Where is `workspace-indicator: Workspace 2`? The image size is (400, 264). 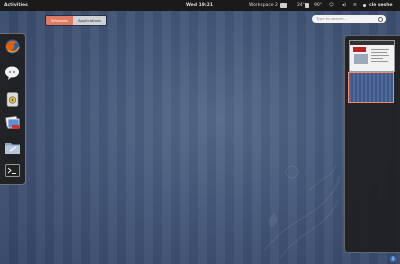
workspace-indicator: Workspace 2 is located at coordinates (263, 5).